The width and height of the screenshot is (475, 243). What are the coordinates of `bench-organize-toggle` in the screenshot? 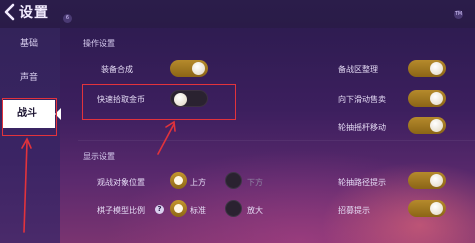 It's located at (427, 68).